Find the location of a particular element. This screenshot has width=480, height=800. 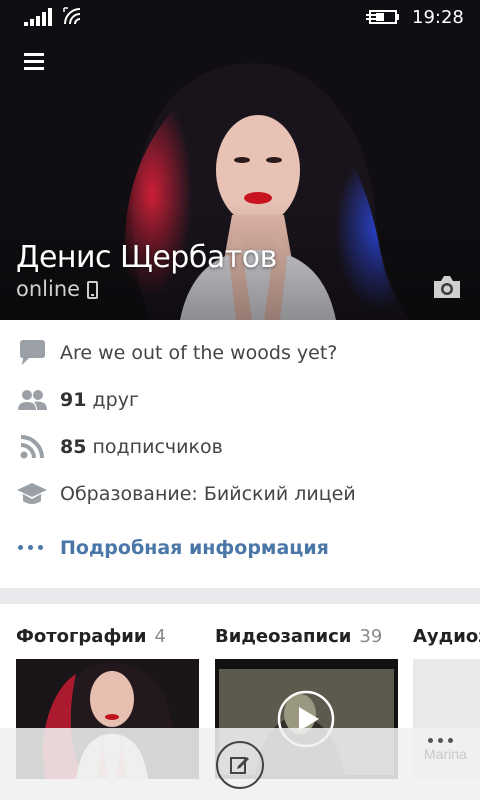

followers-text: 85 подписчиков is located at coordinates (141, 447).